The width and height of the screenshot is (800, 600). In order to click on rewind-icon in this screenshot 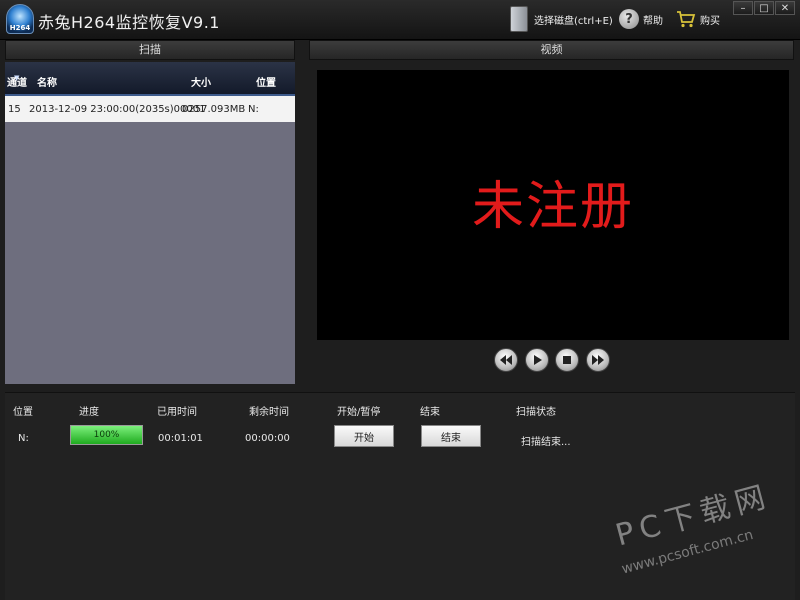, I will do `click(506, 360)`.